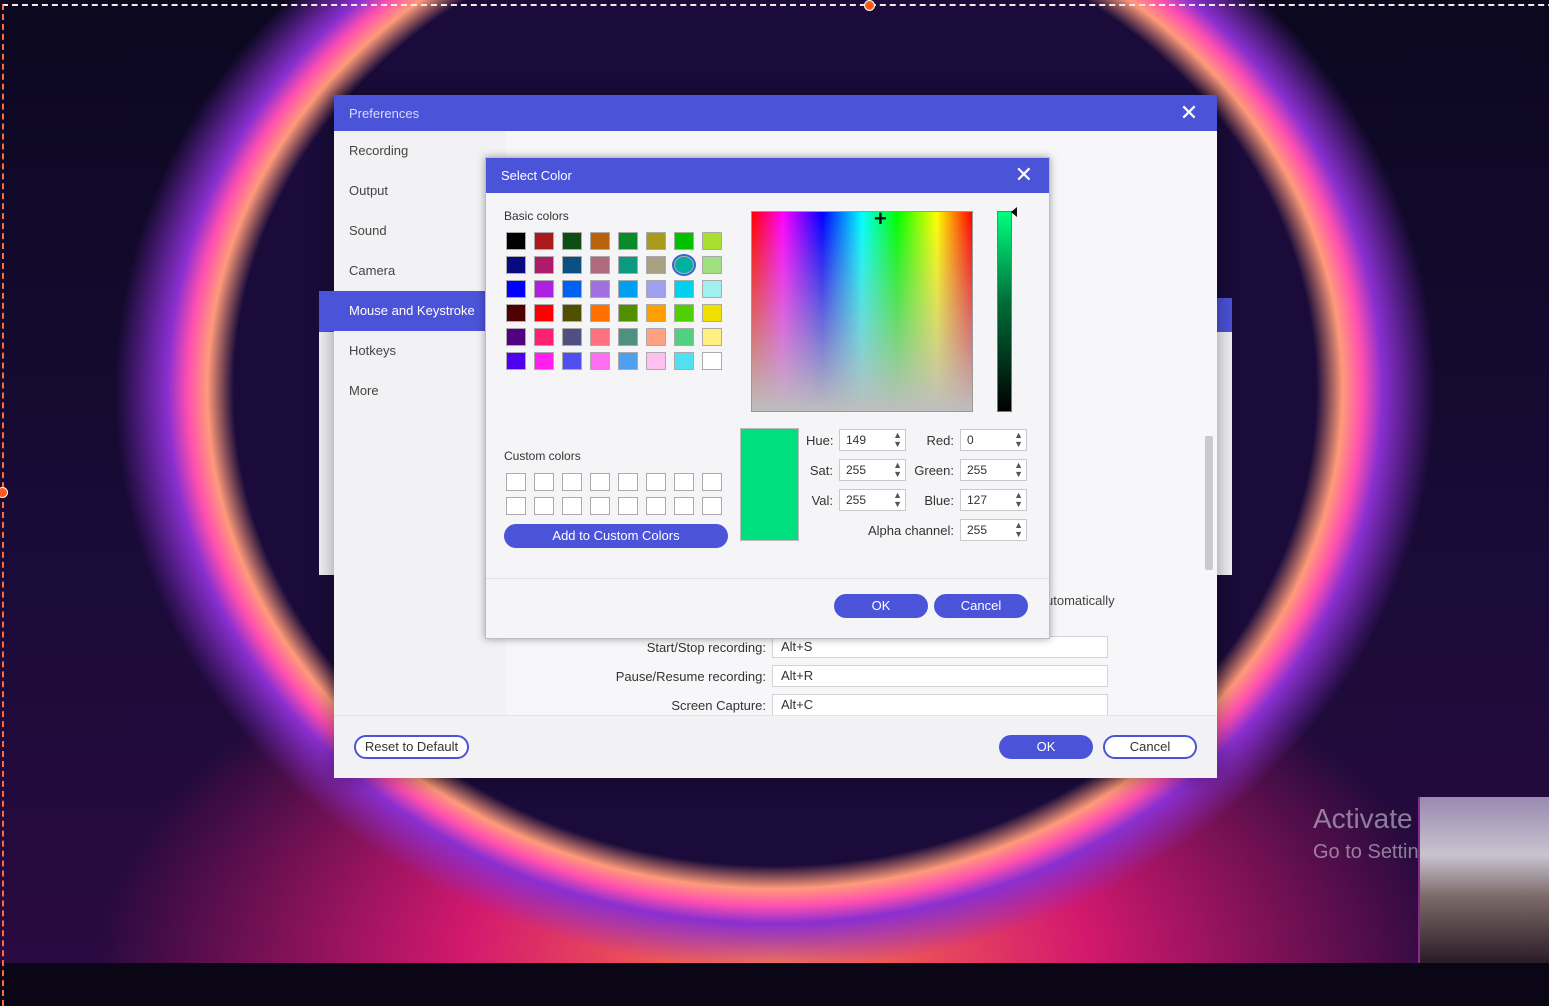 This screenshot has width=1549, height=1006. I want to click on hue-spinbox: 149 ▲ ▼, so click(872, 440).